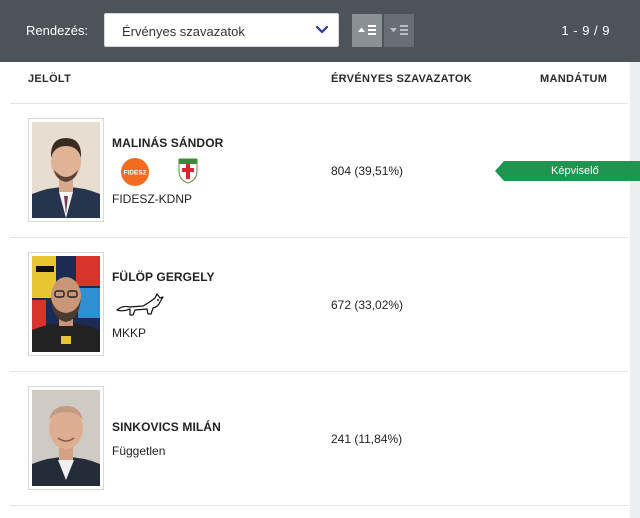 Image resolution: width=640 pixels, height=518 pixels. What do you see at coordinates (575, 171) in the screenshot?
I see `mandate-badge-label: Képviselő` at bounding box center [575, 171].